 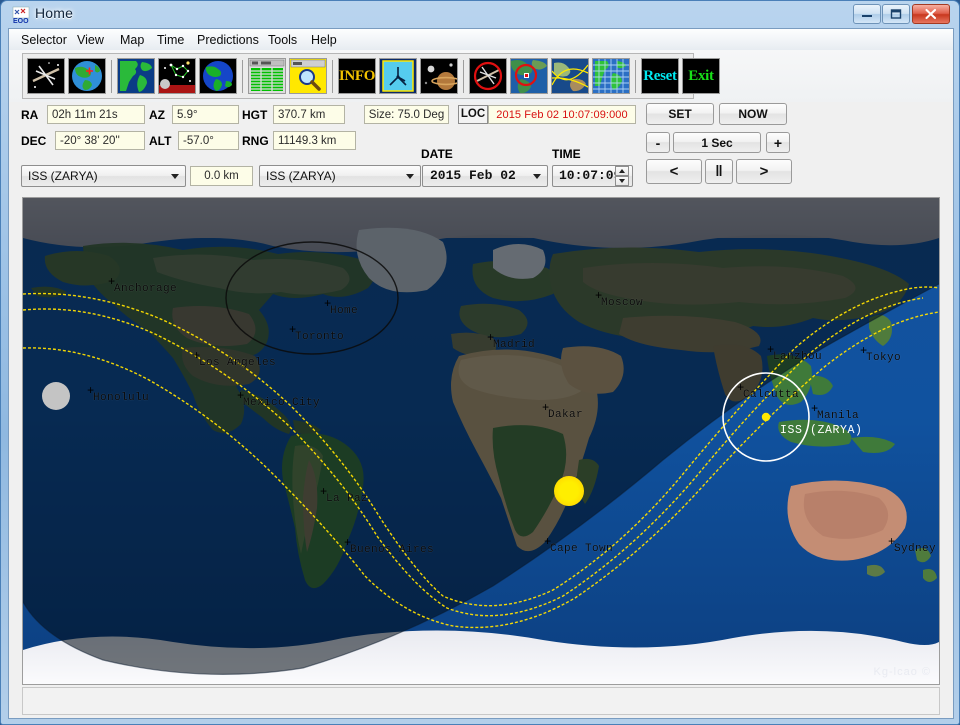 What do you see at coordinates (778, 142) in the screenshot?
I see `increase-step-button: +` at bounding box center [778, 142].